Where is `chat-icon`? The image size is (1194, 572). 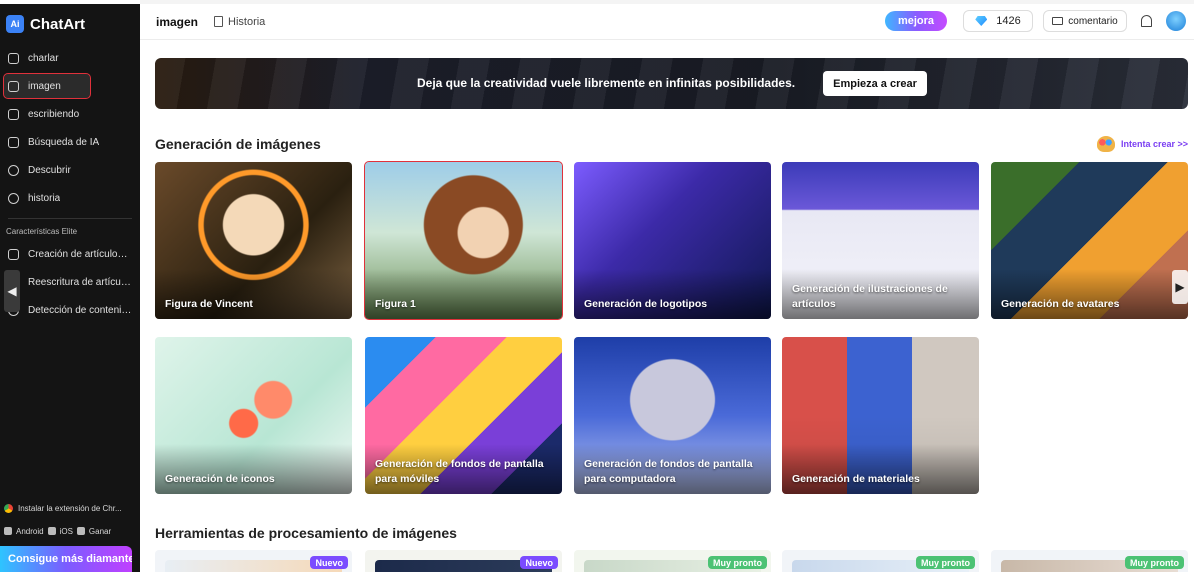
chat-icon is located at coordinates (13, 58).